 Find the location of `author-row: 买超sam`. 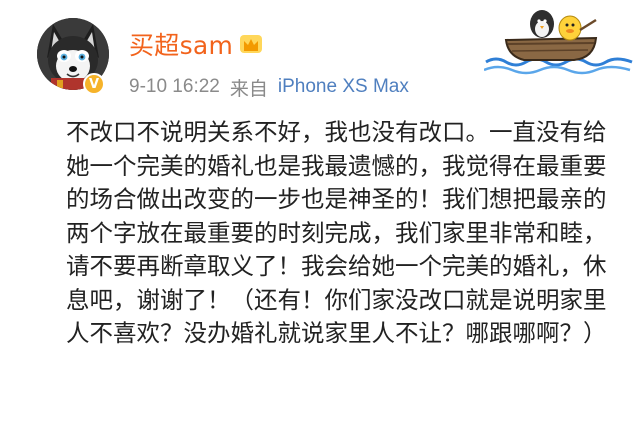

author-row: 买超sam is located at coordinates (196, 44).